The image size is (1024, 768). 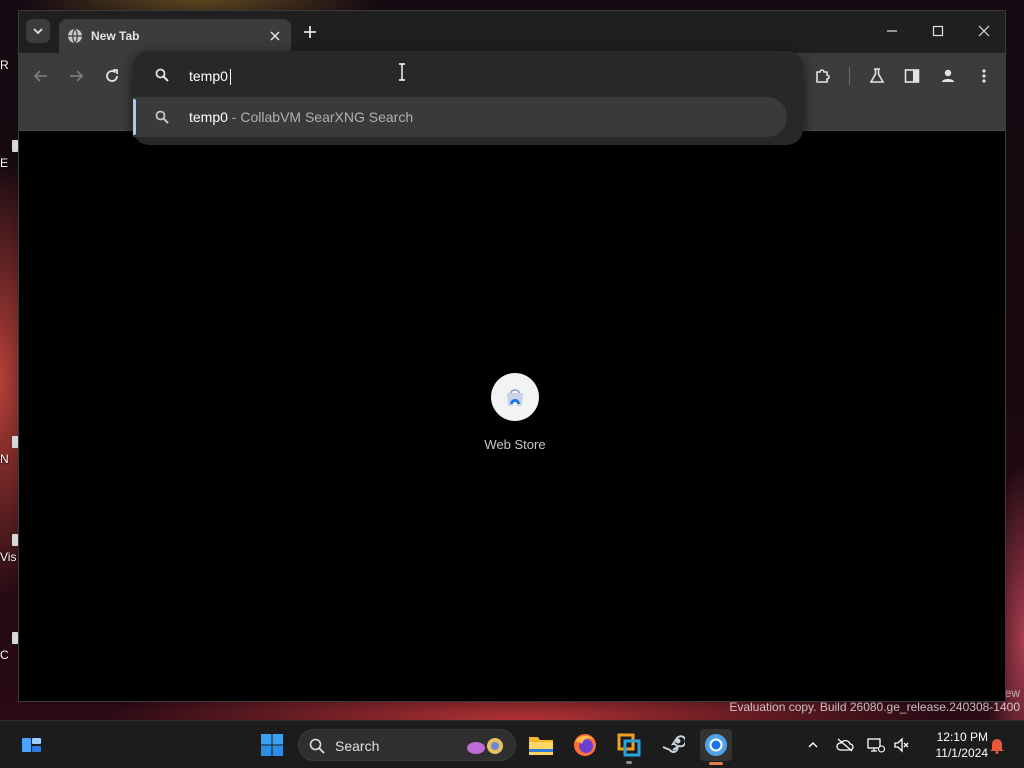 What do you see at coordinates (357, 746) in the screenshot?
I see `taskbar-search-label: Search` at bounding box center [357, 746].